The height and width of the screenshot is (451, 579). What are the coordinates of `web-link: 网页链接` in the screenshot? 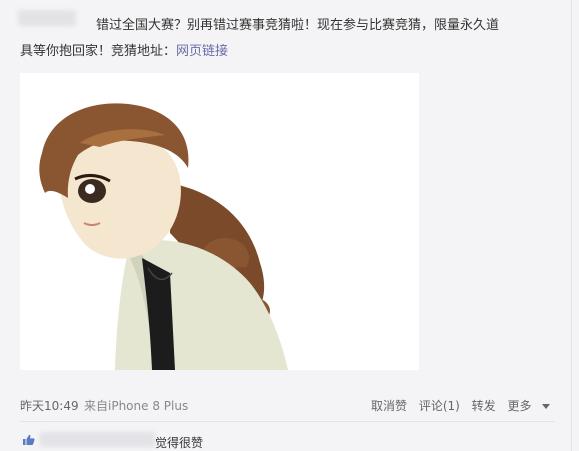 It's located at (202, 51).